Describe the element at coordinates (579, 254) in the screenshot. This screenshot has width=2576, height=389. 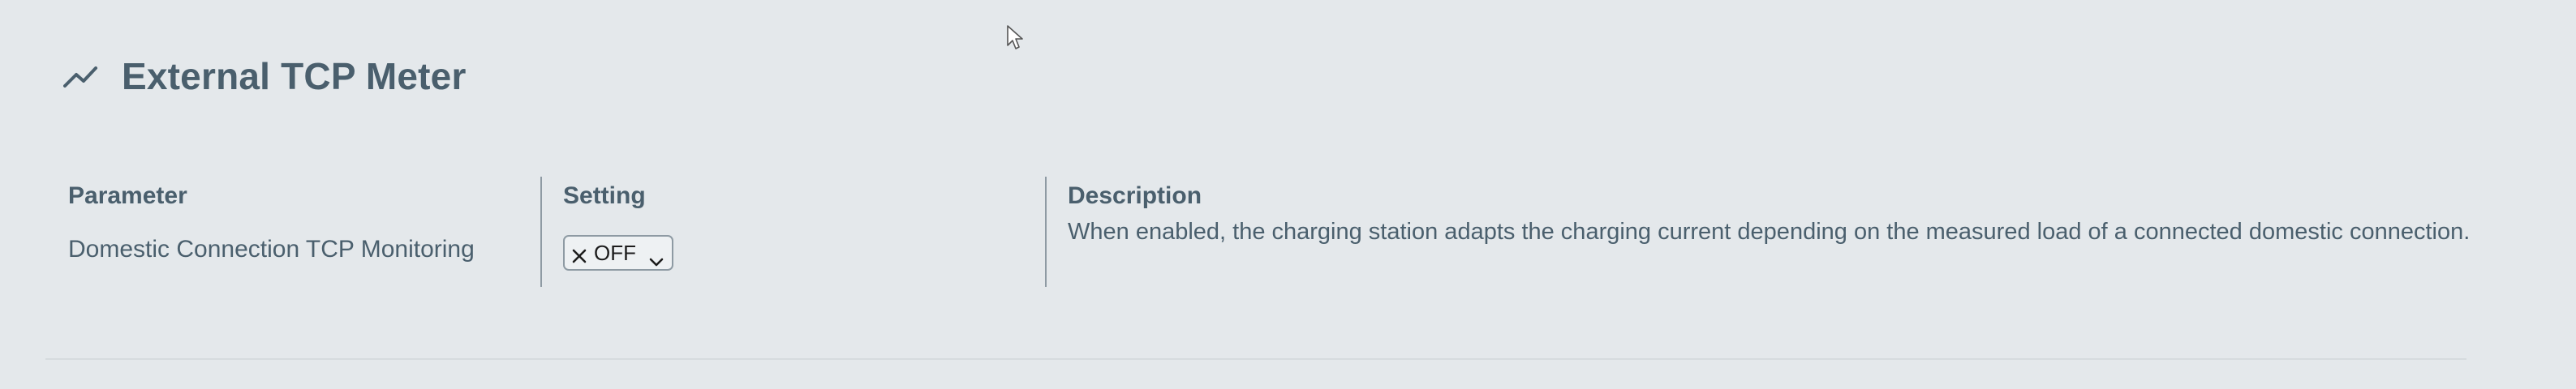
I see `close-icon` at that location.